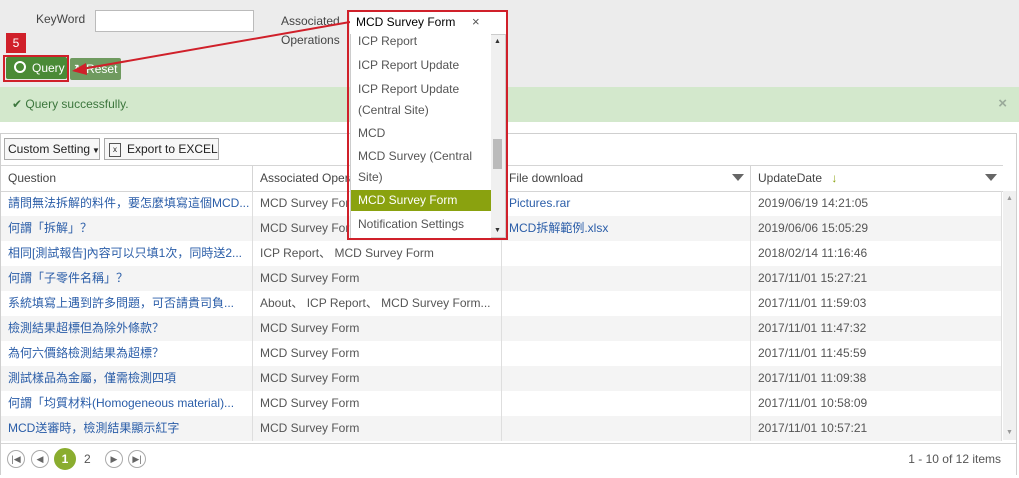  I want to click on update-date-cell: 2019/06/06 15:05:29, so click(876, 228).